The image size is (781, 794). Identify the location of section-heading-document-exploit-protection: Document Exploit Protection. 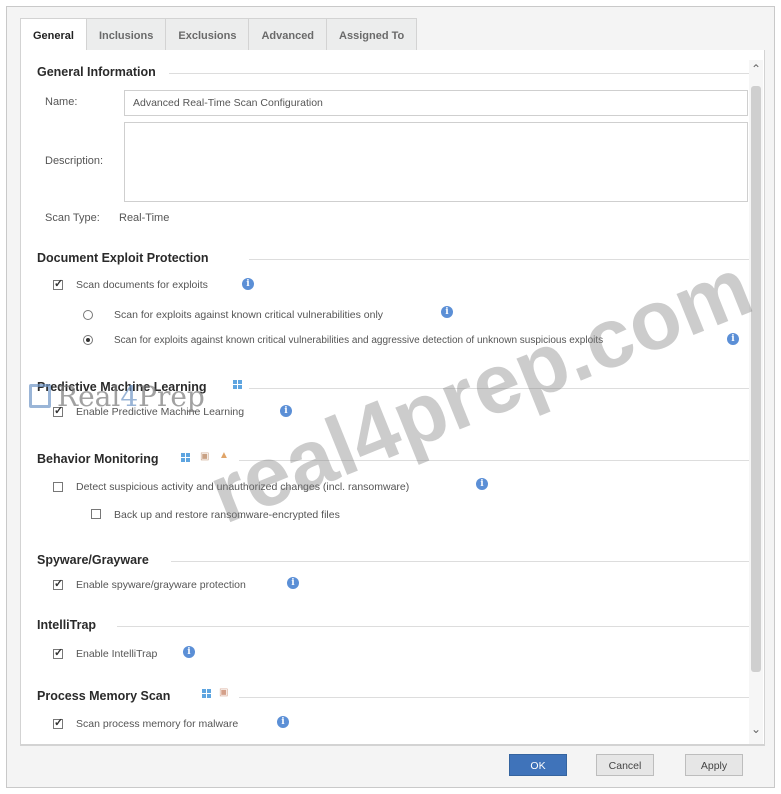
(123, 258).